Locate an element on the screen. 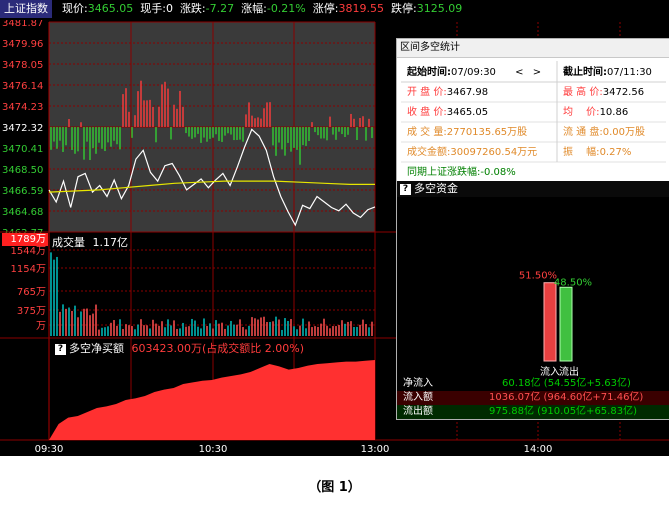 Image resolution: width=669 pixels, height=506 pixels. next-button: > is located at coordinates (537, 72).